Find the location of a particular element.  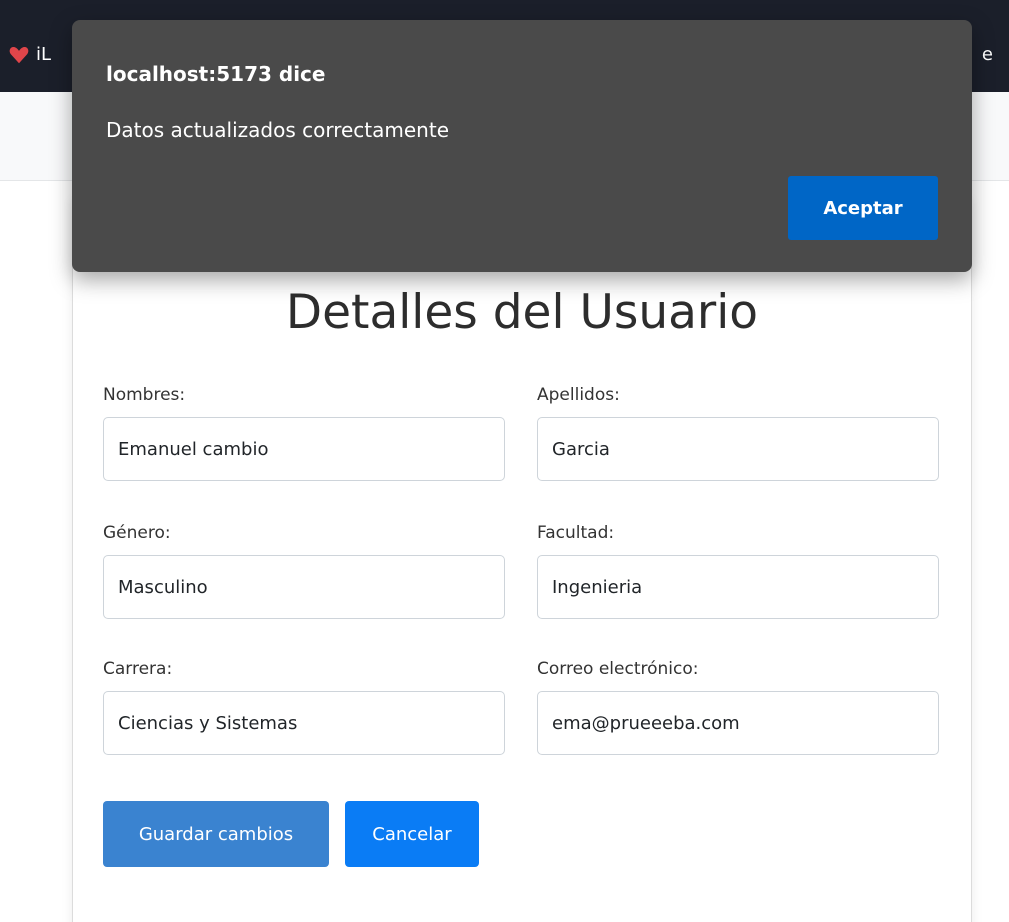

brand-text: iL is located at coordinates (43, 55).